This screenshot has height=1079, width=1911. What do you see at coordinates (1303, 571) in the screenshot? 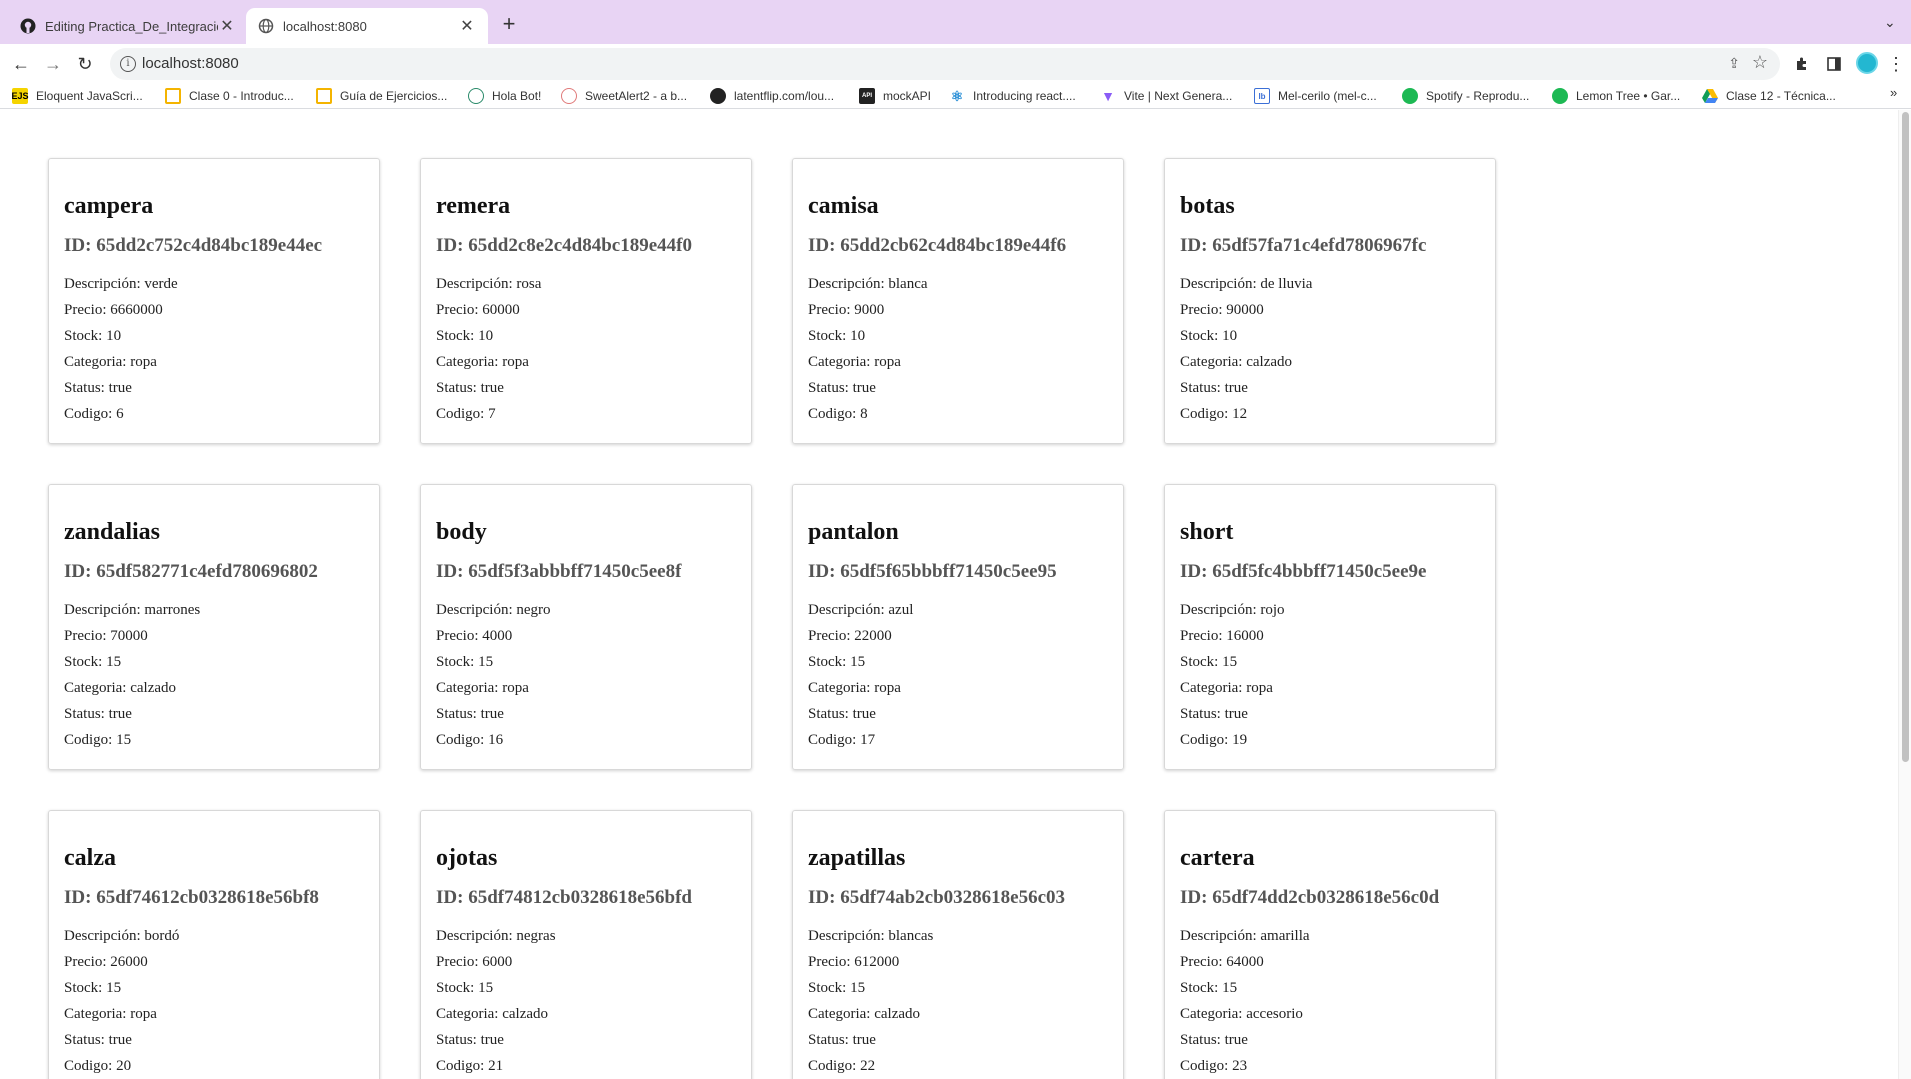
I see `product-id: ID: 65df5fc4bbbff71450c5ee9e` at bounding box center [1303, 571].